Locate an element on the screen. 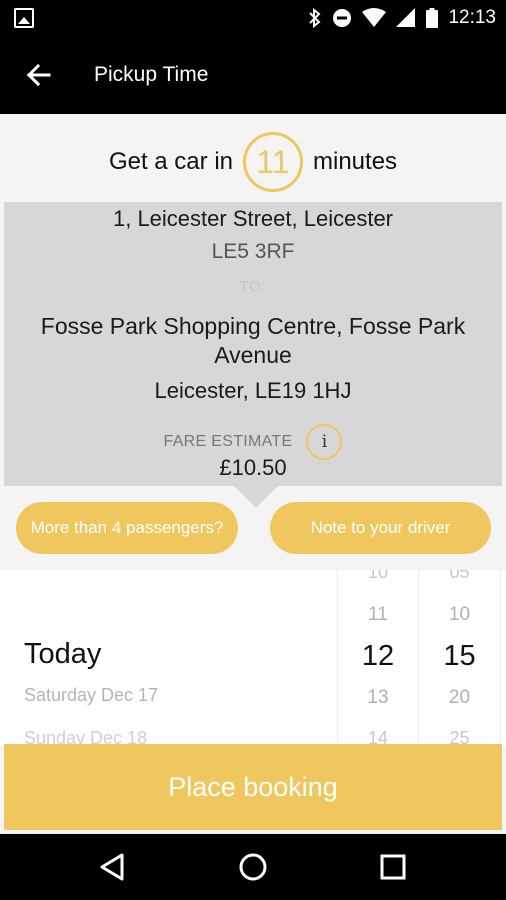 This screenshot has width=506, height=900. day-option: Saturday Dec 17 is located at coordinates (91, 695).